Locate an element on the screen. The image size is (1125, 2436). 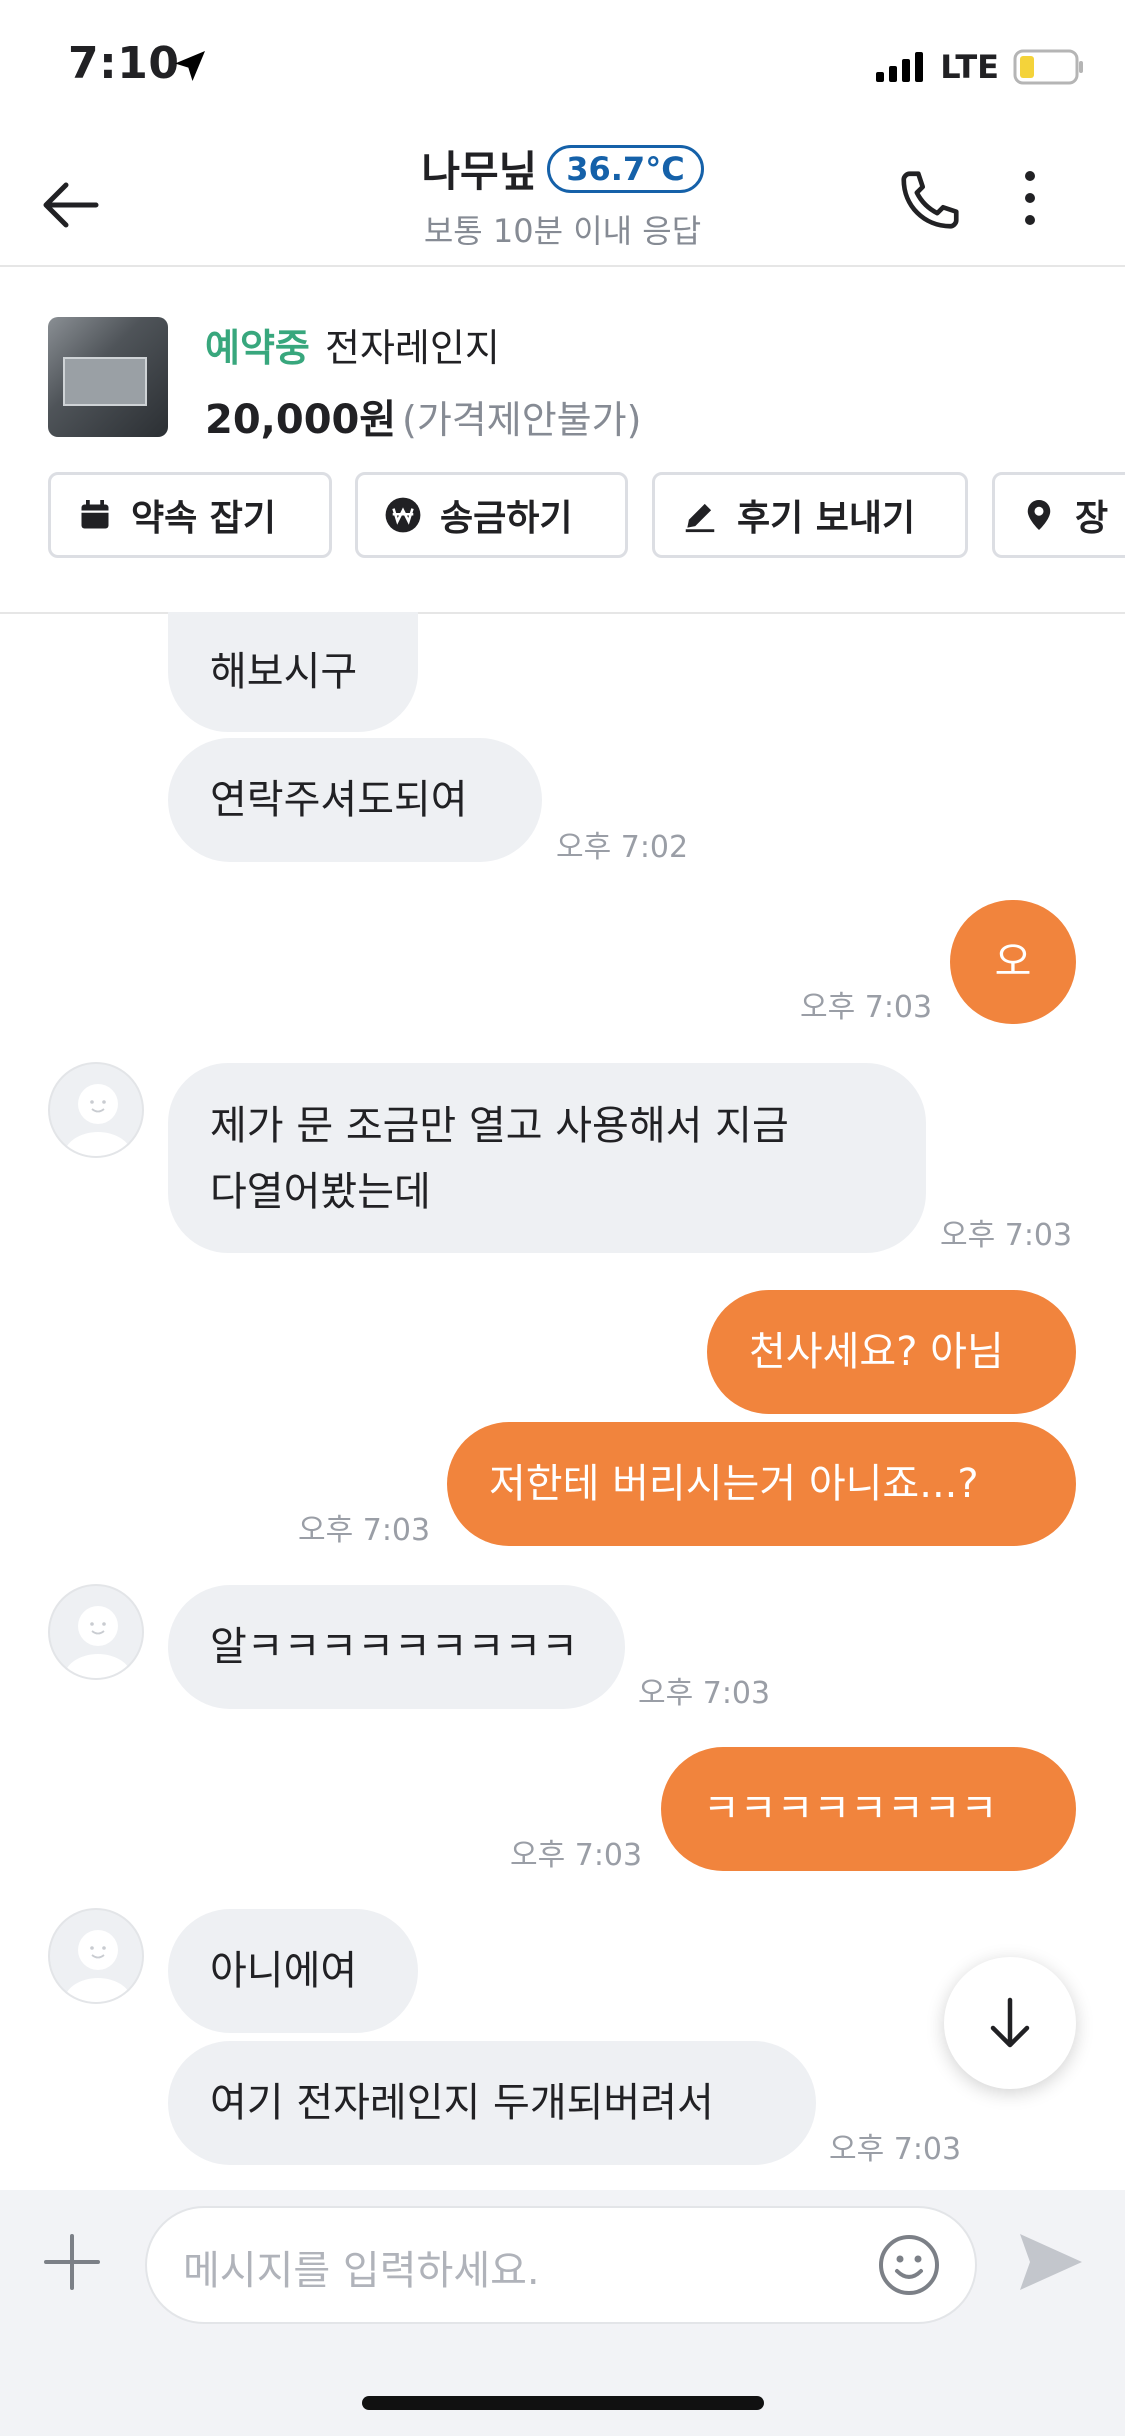
schedule-label: 약속 잡기 is located at coordinates (204, 518).